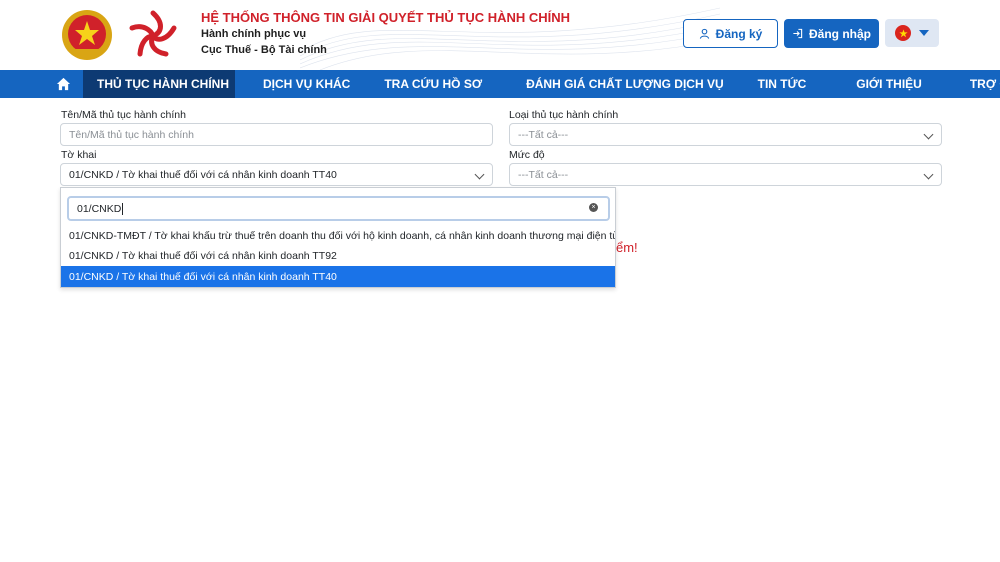 This screenshot has width=1000, height=562. Describe the element at coordinates (131, 134) in the screenshot. I see `procedure-name-placeholder: Tên/Mã thủ tục hành chính` at that location.